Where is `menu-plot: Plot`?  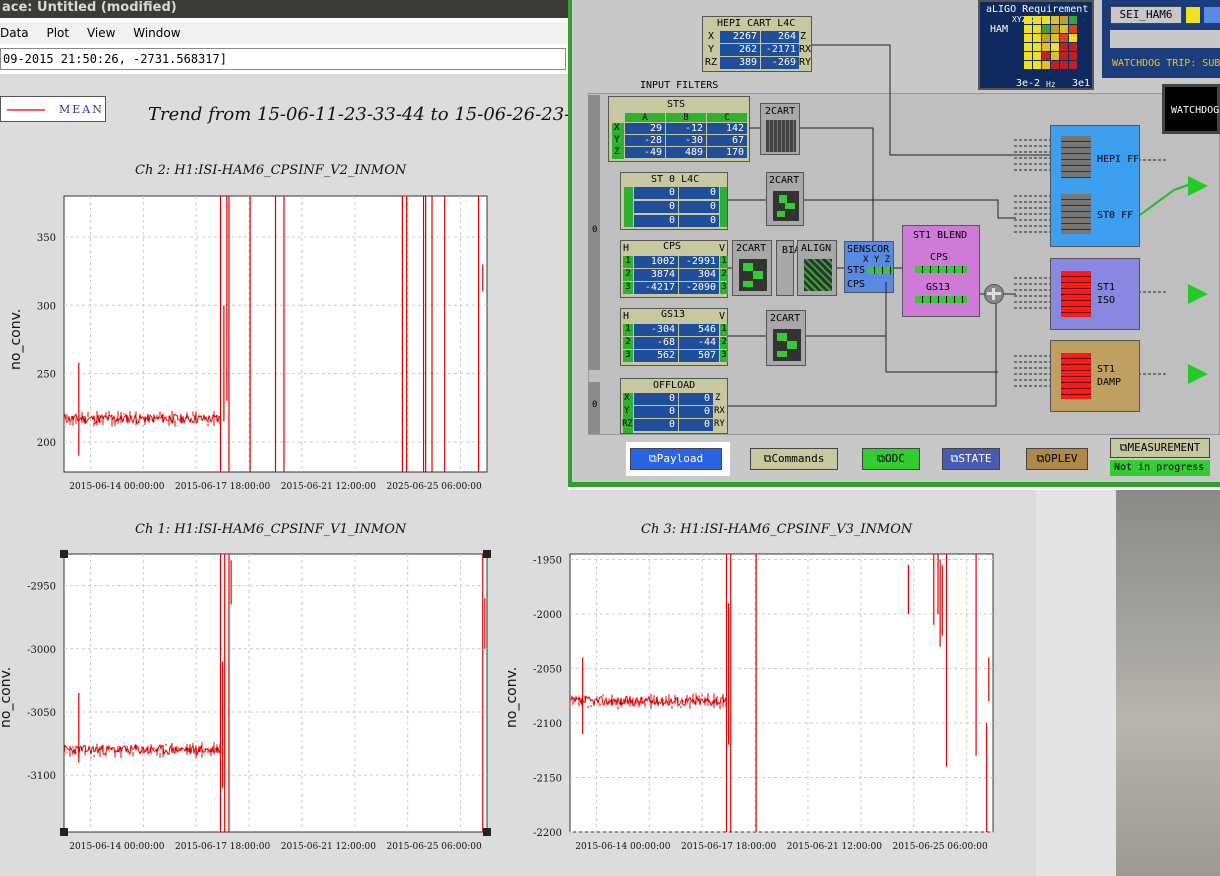
menu-plot: Plot is located at coordinates (57, 33).